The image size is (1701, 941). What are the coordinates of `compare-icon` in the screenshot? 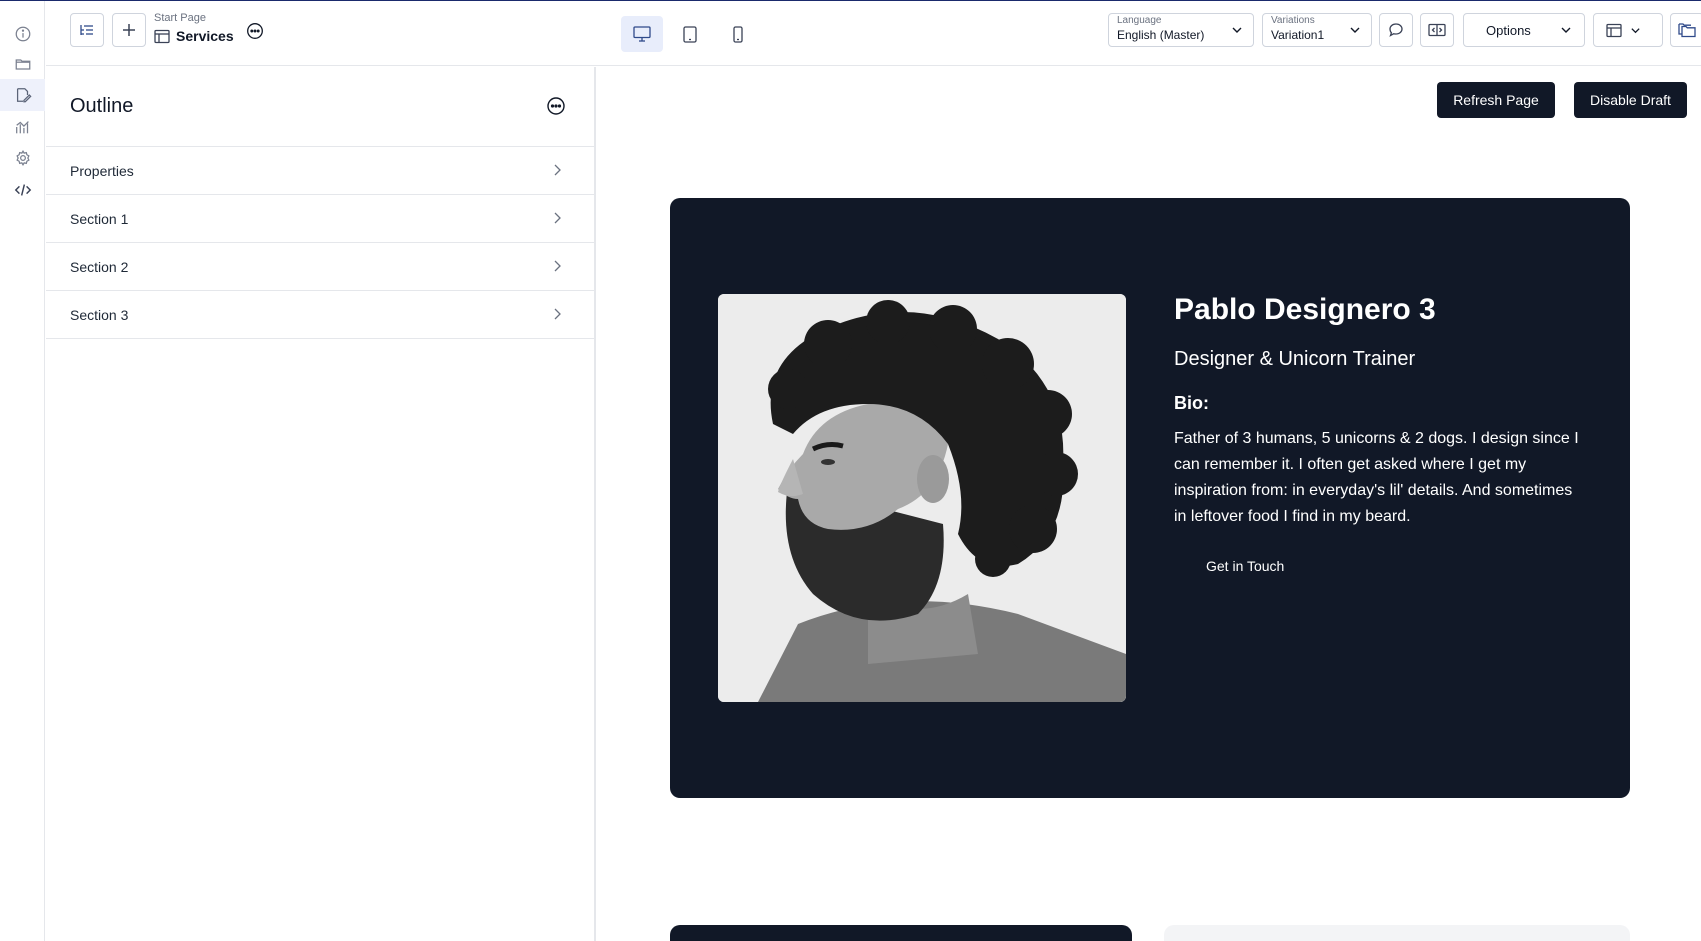 It's located at (1437, 30).